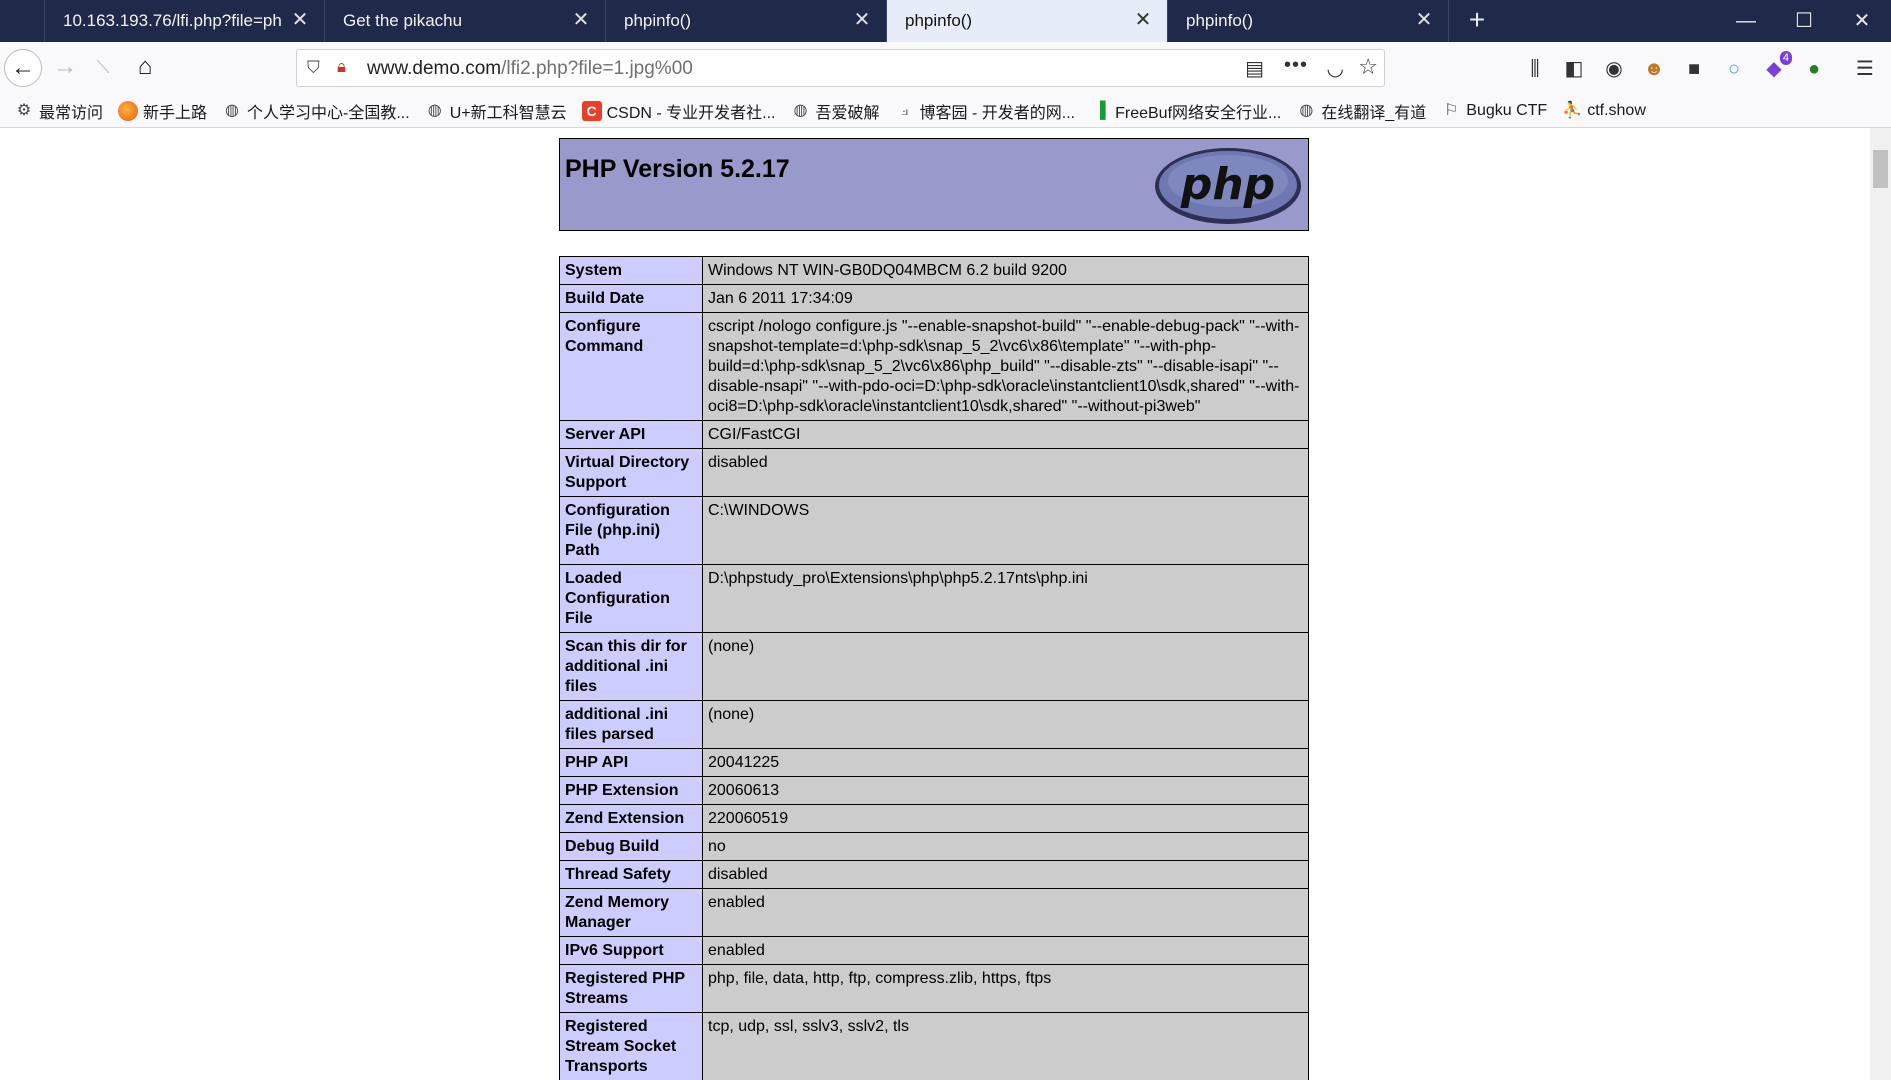 The height and width of the screenshot is (1080, 1891). I want to click on tab-title: Get the pikachu, so click(403, 20).